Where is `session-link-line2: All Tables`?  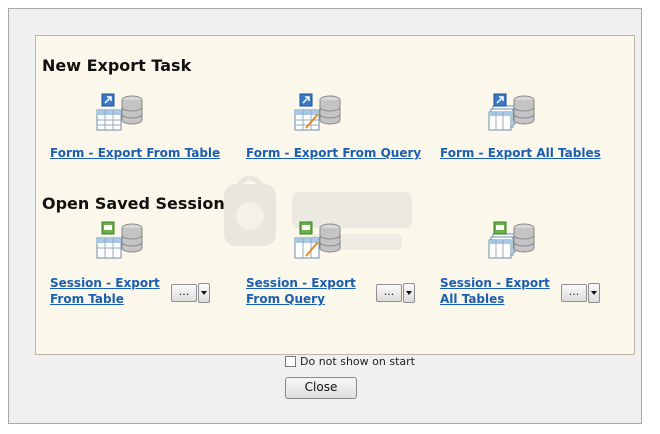
session-link-line2: All Tables is located at coordinates (472, 299).